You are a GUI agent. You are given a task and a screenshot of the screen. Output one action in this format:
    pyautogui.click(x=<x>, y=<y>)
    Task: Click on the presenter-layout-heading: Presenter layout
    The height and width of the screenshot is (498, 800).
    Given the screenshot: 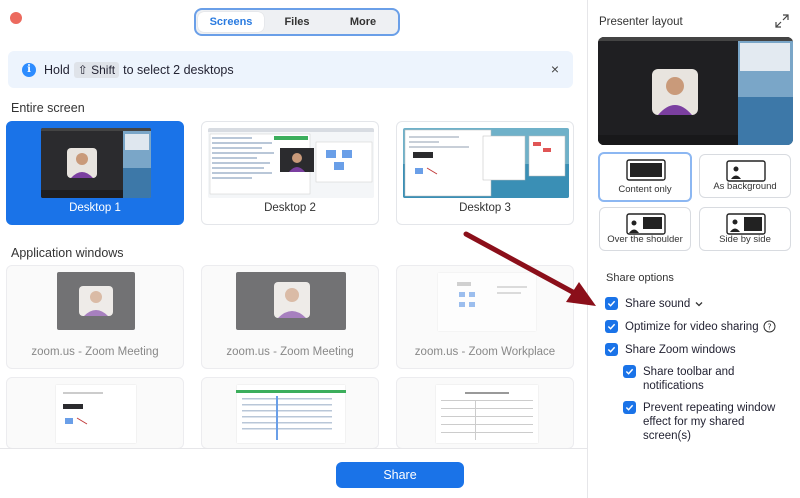 What is the action you would take?
    pyautogui.click(x=641, y=22)
    